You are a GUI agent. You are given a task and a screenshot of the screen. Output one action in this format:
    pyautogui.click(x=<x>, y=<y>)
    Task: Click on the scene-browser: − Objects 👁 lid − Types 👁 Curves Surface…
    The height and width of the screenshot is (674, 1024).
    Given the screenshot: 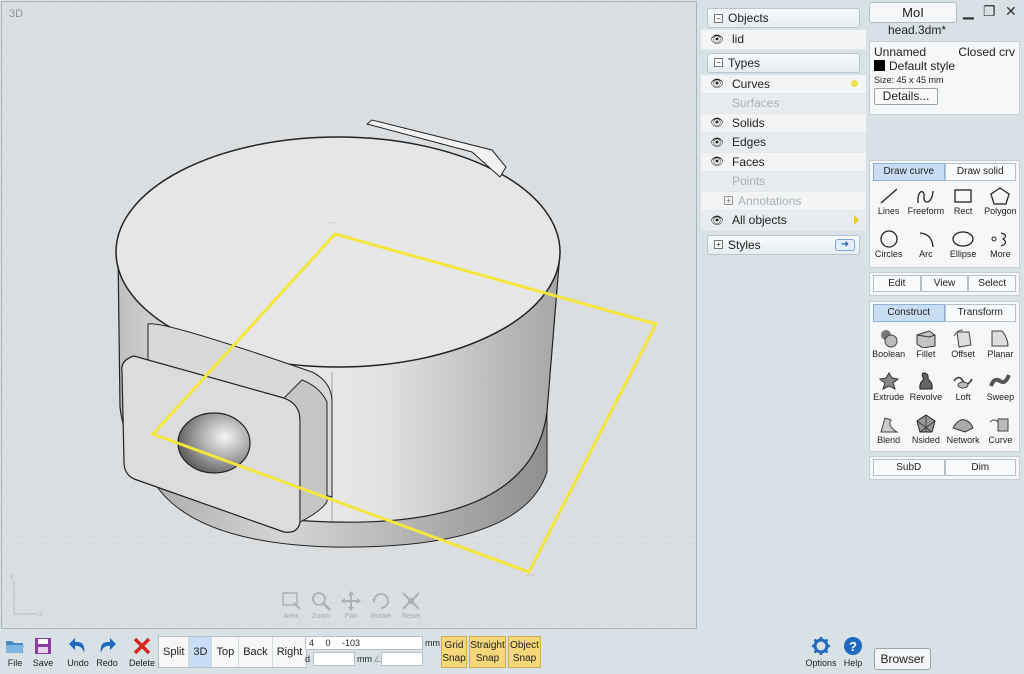 What is the action you would take?
    pyautogui.click(x=783, y=138)
    